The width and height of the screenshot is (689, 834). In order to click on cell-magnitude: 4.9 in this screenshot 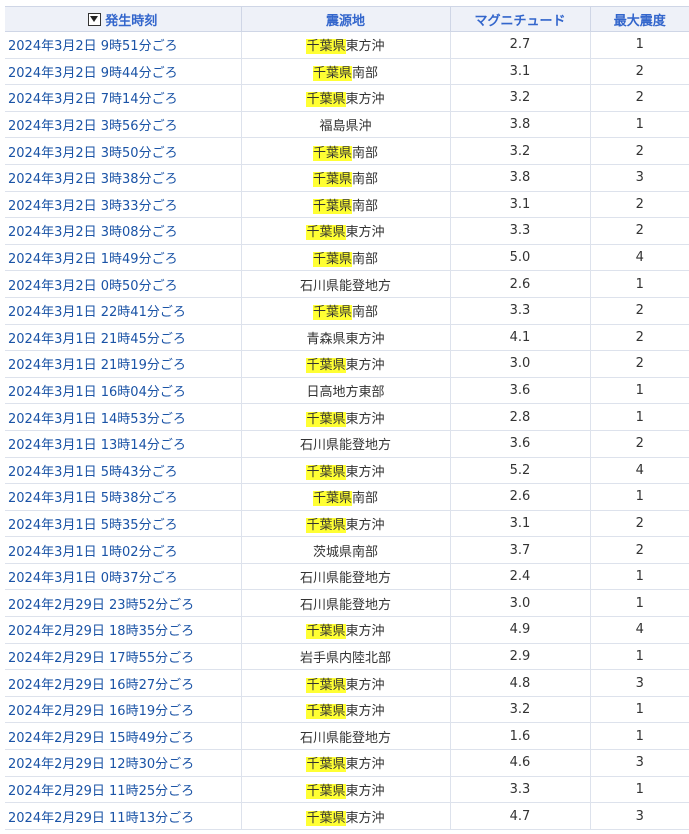, I will do `click(520, 630)`.